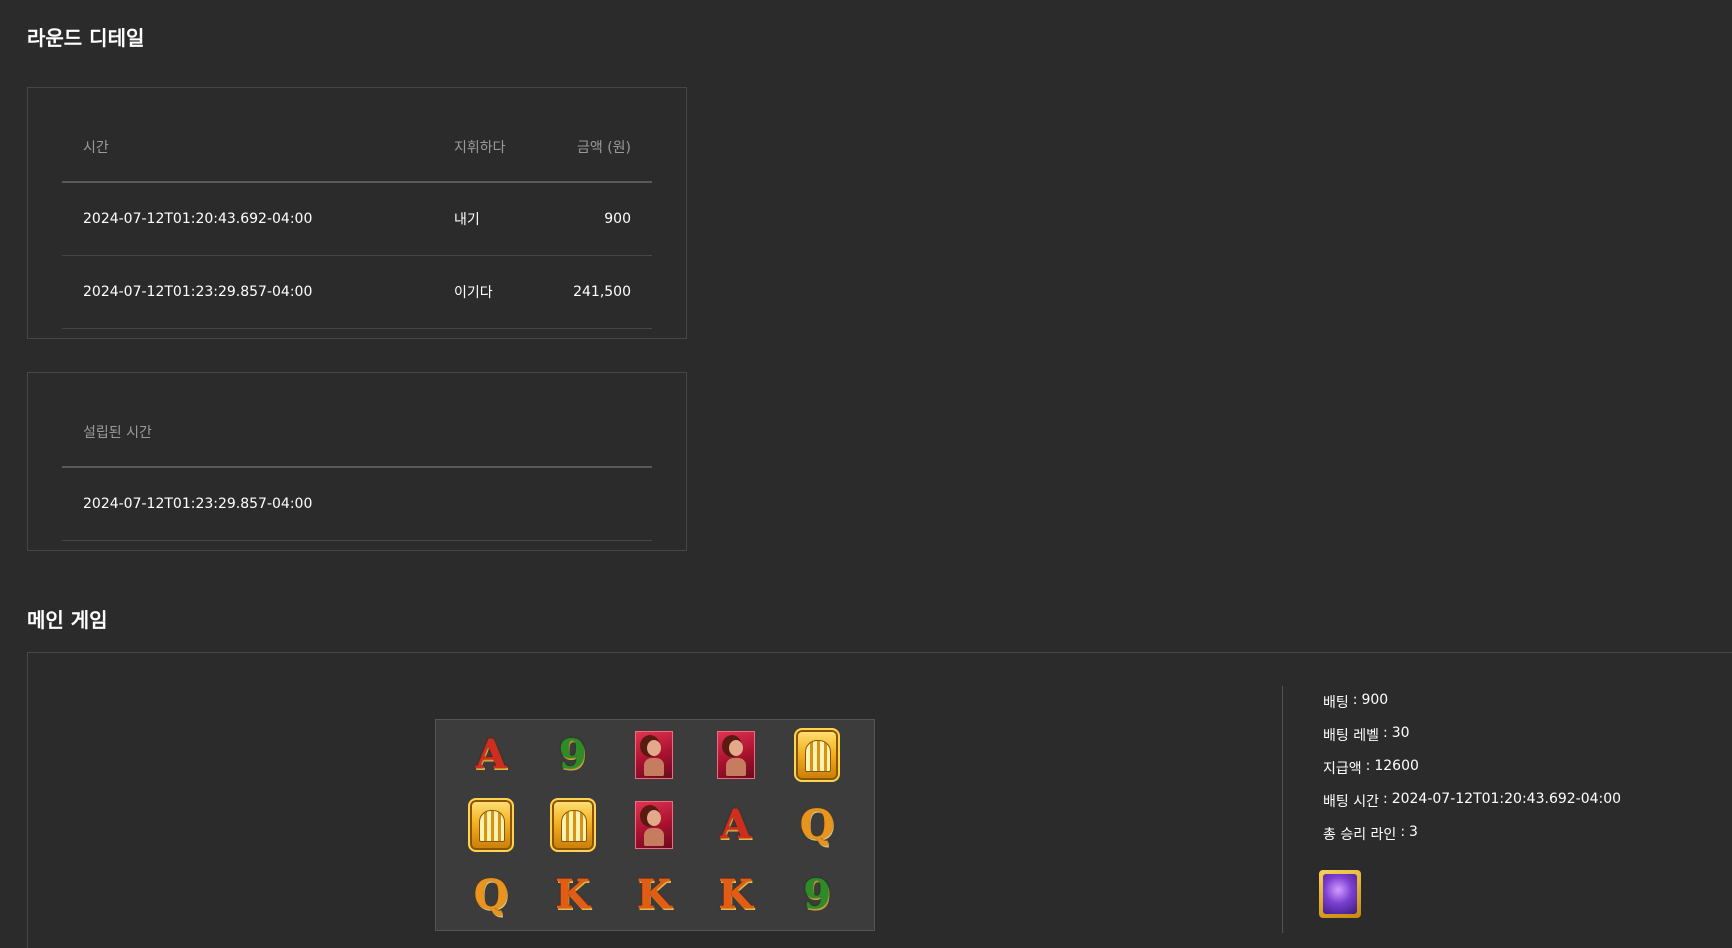 This screenshot has width=1732, height=948. I want to click on payout-value: 12600, so click(1396, 766).